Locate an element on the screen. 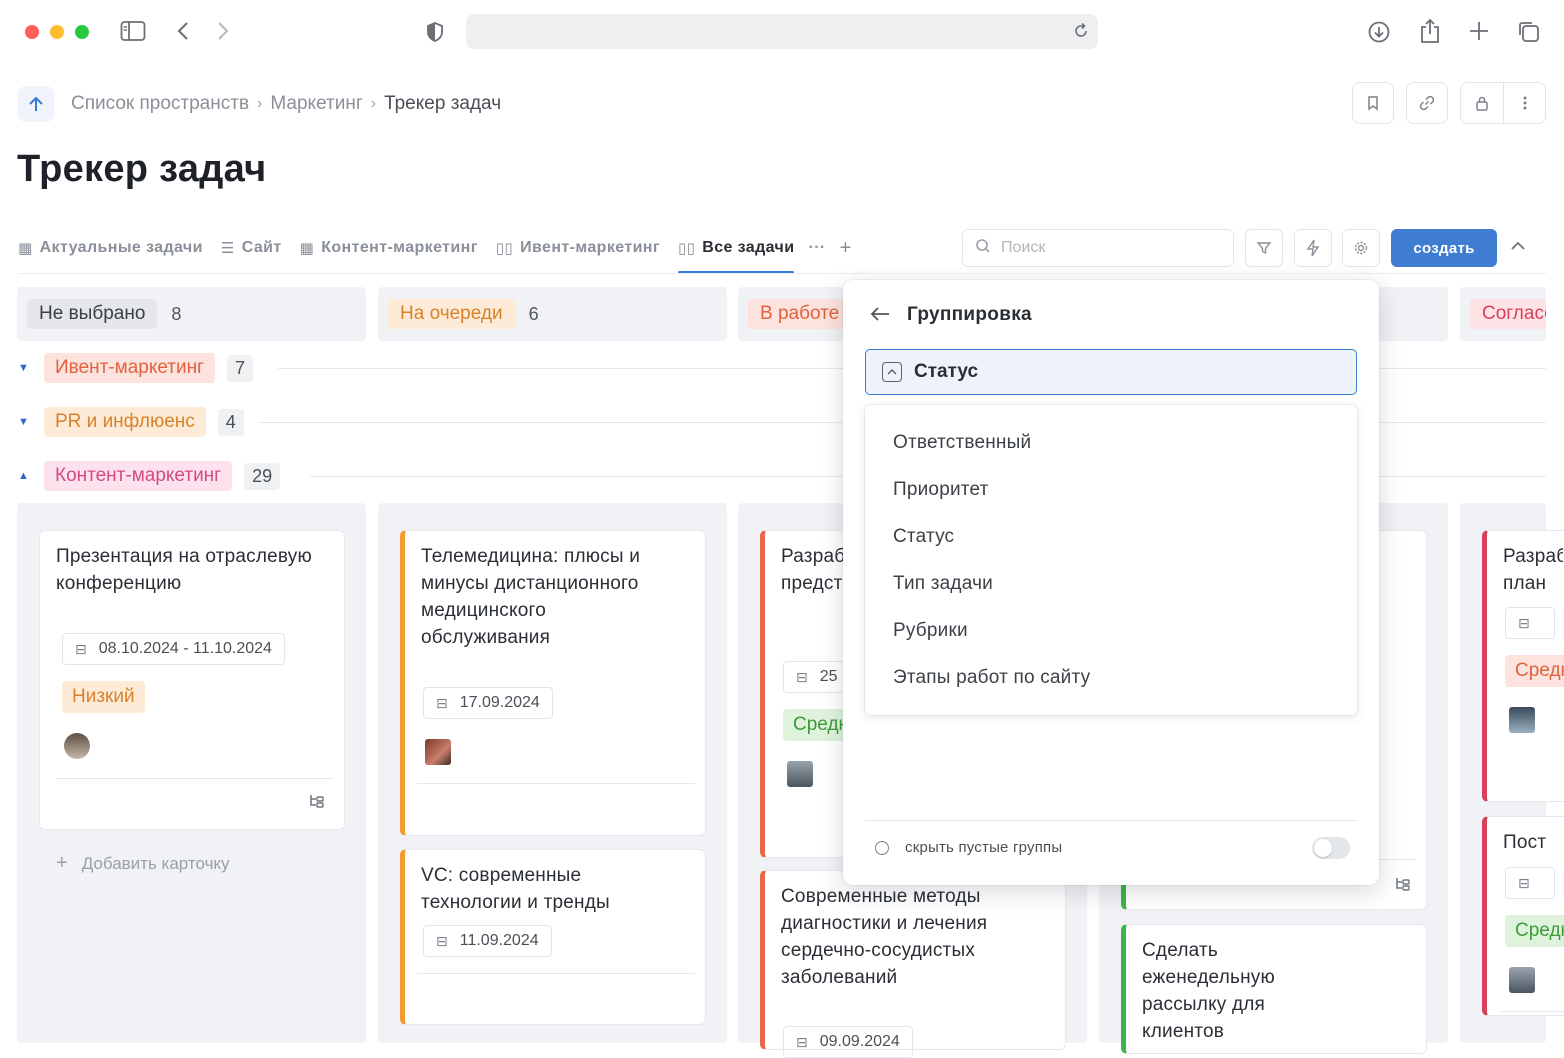 This screenshot has width=1564, height=1058. sidebar-icon is located at coordinates (133, 33).